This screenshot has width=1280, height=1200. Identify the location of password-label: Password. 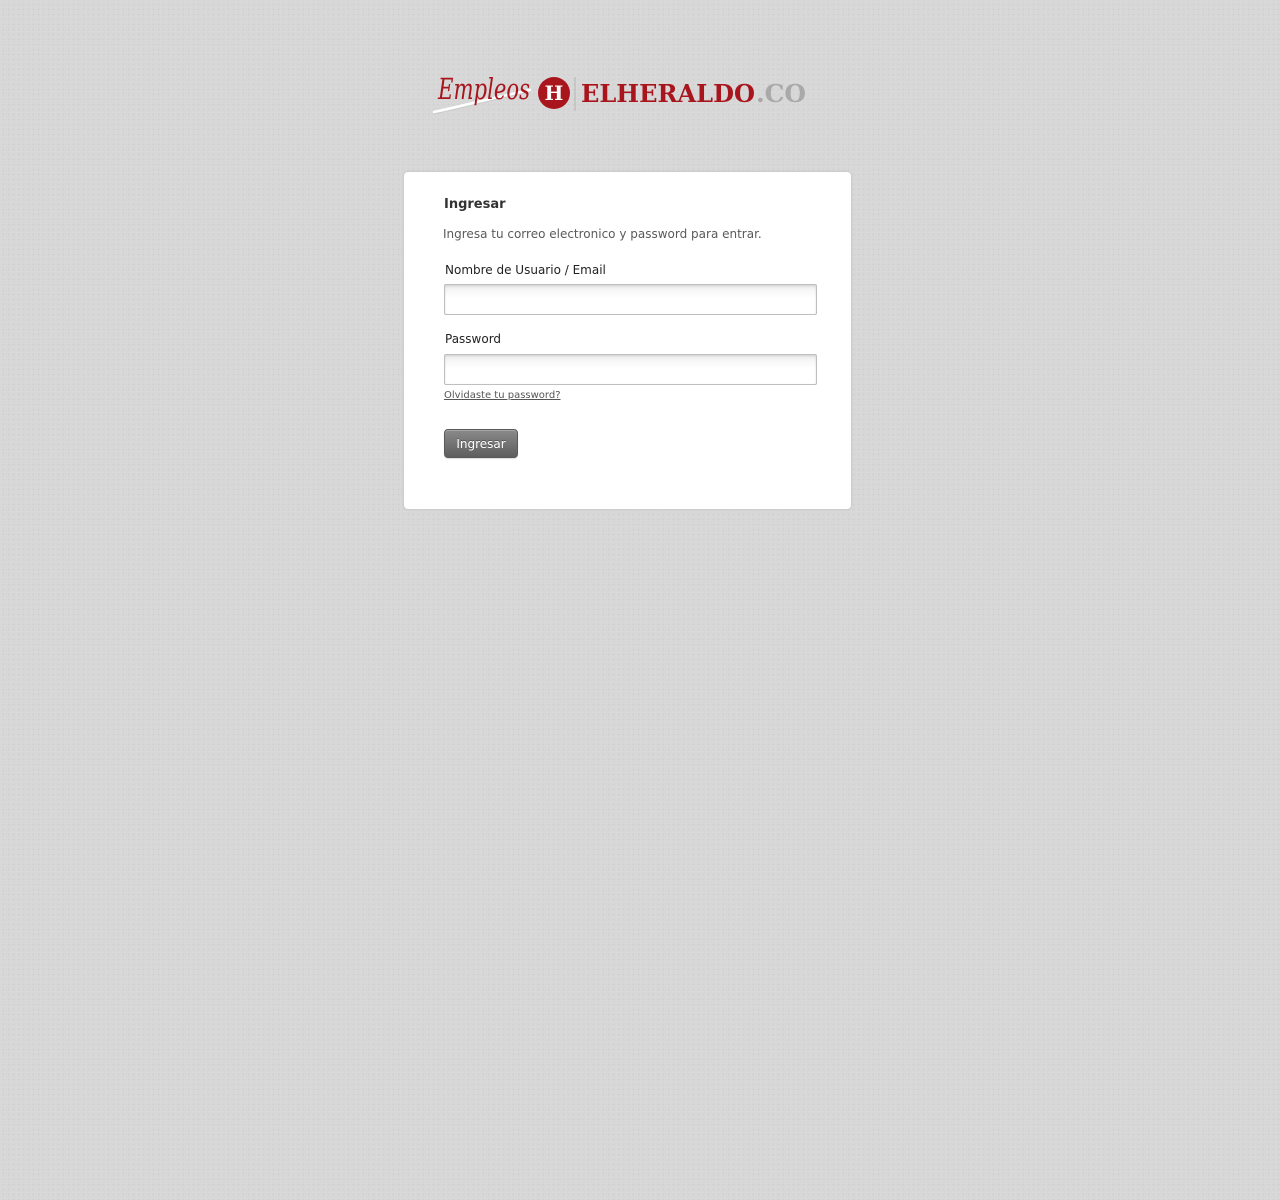
(473, 339).